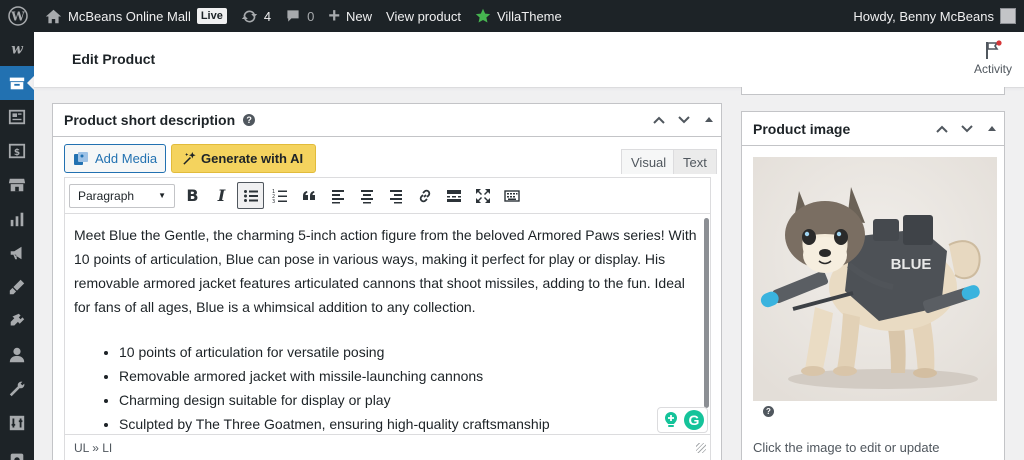  Describe the element at coordinates (17, 451) in the screenshot. I see `misc-menu-icon` at that location.